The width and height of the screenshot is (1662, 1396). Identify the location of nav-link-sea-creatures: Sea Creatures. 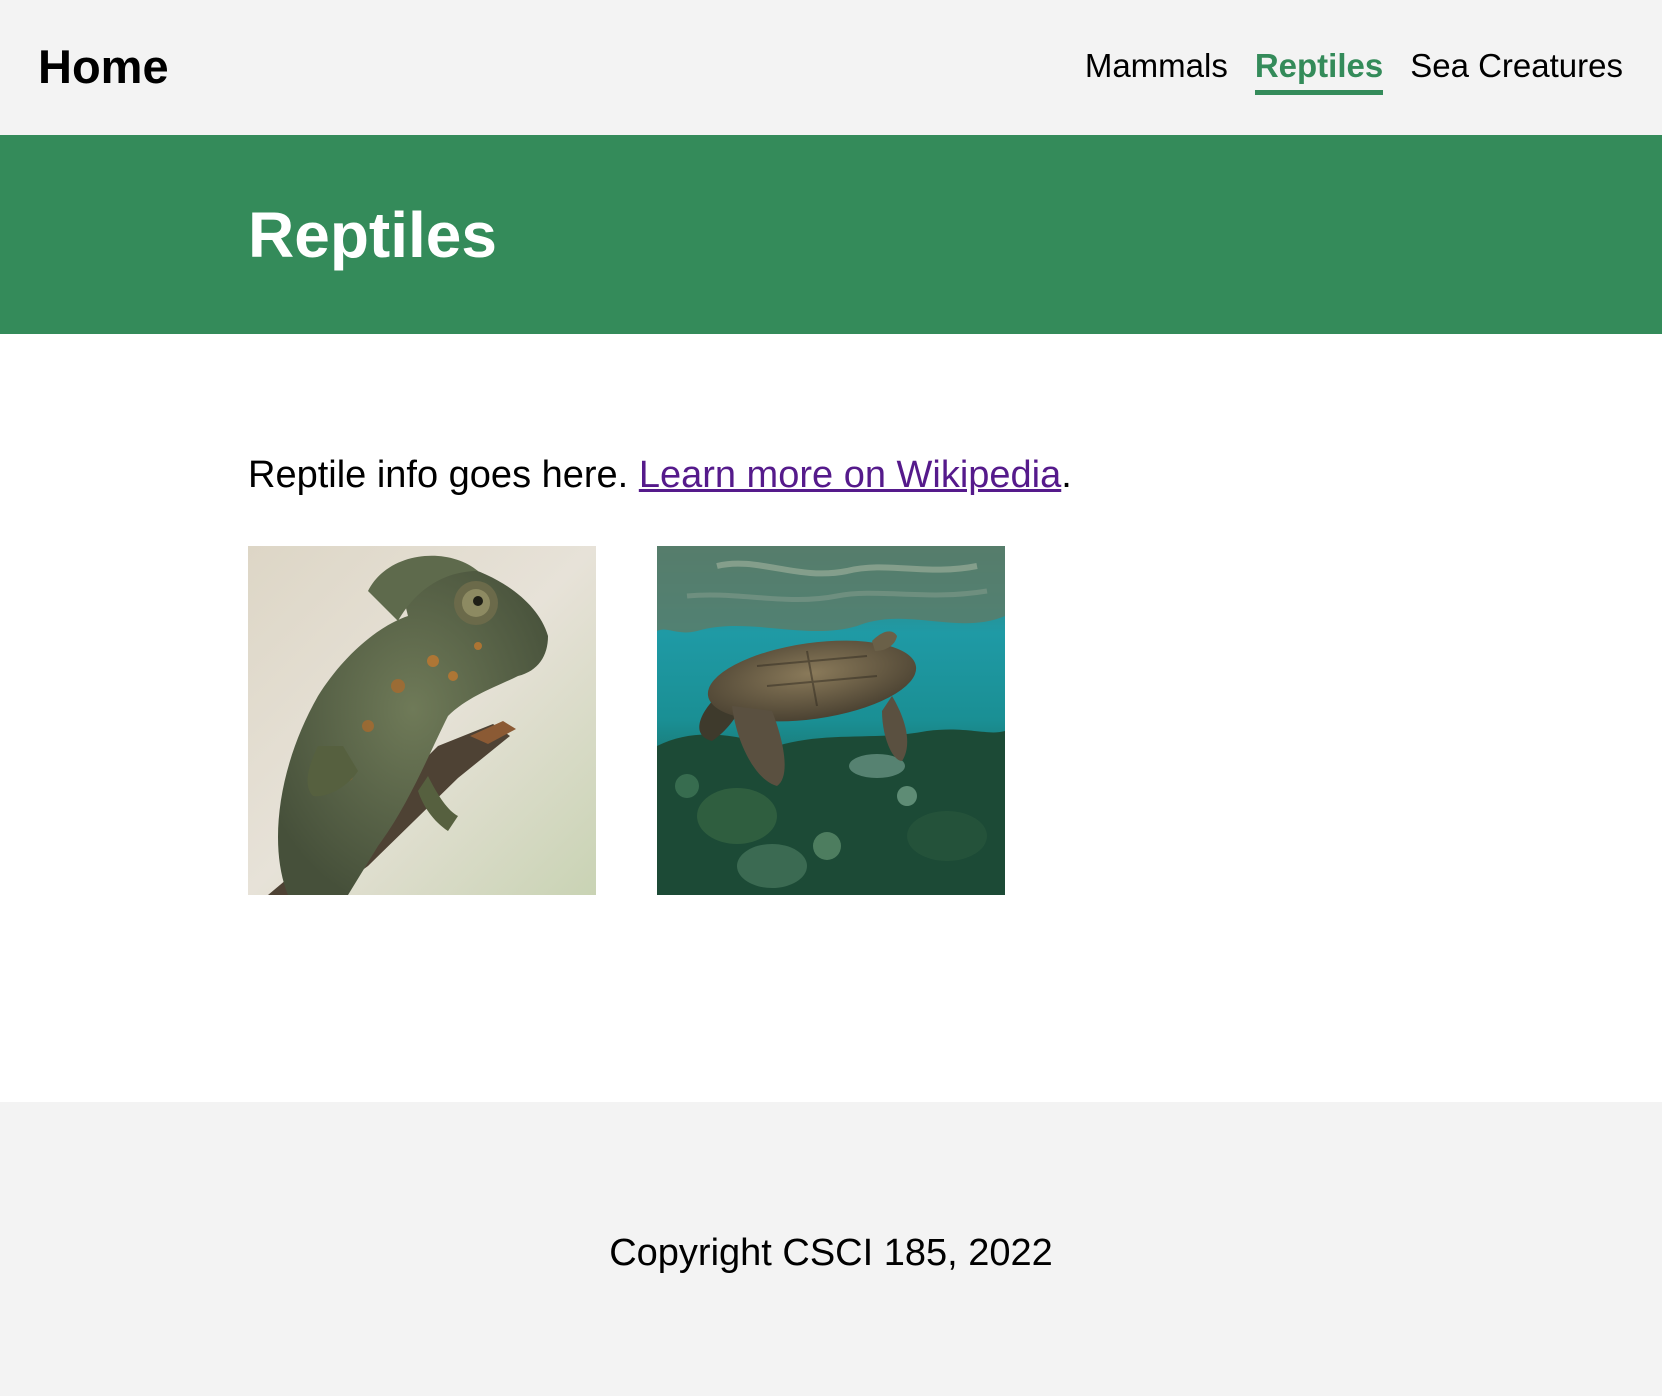
(1516, 69).